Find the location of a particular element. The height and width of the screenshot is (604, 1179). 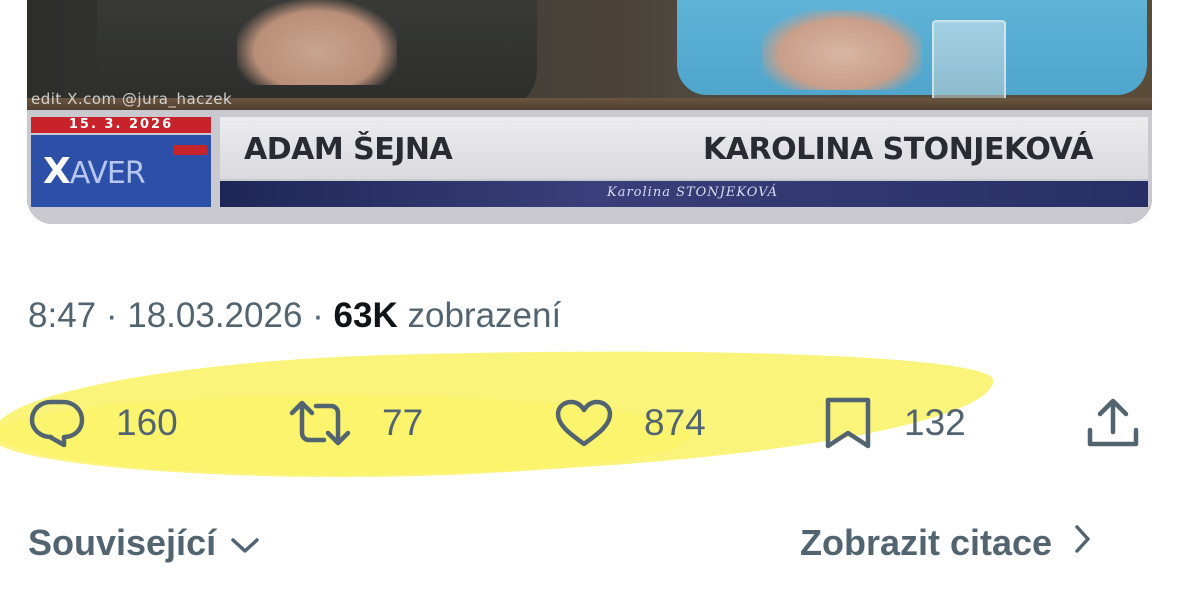

quotes-label: Zobrazit citace is located at coordinates (926, 542).